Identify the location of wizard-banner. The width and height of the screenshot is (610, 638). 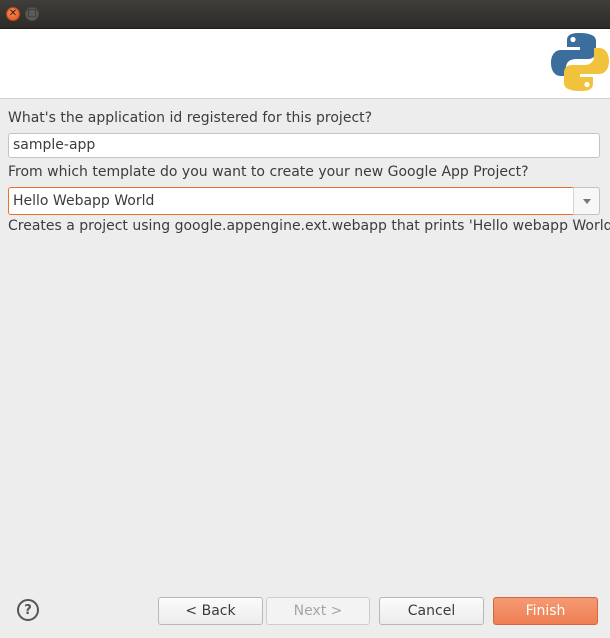
(305, 64).